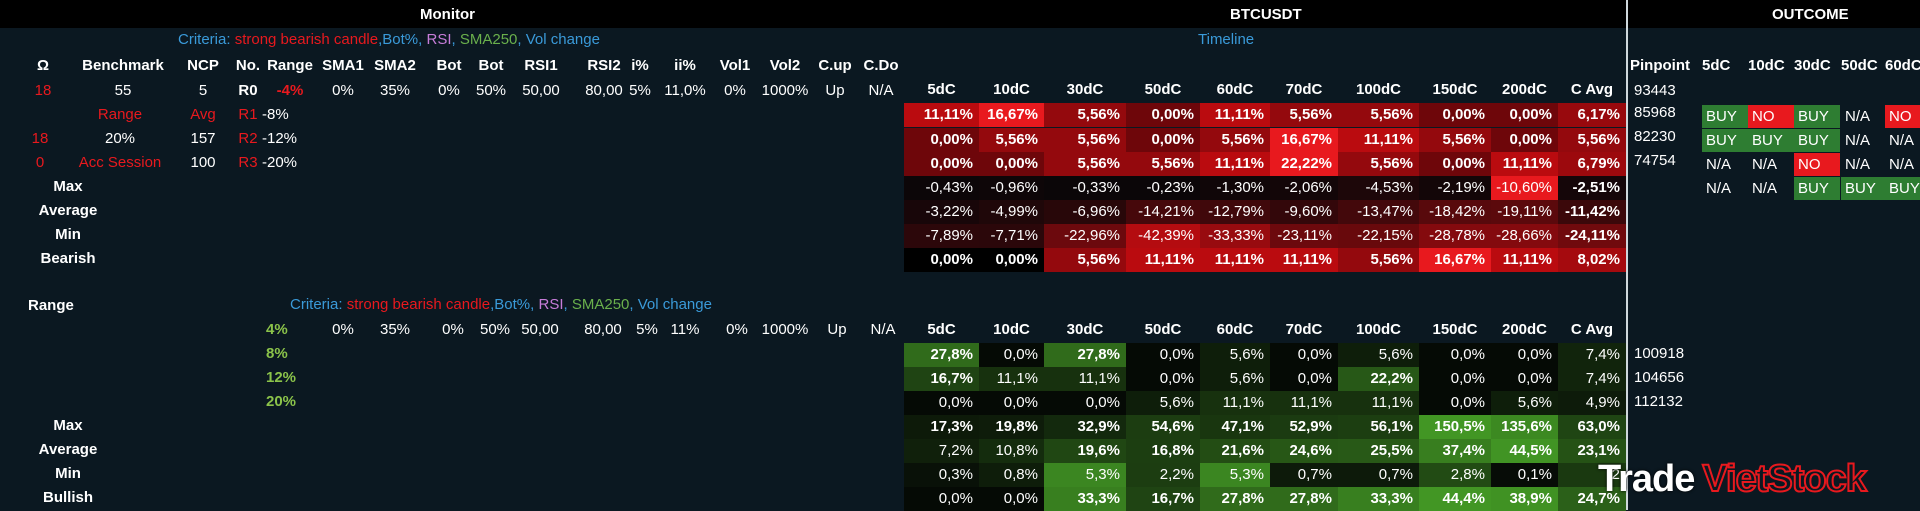  Describe the element at coordinates (737, 329) in the screenshot. I see `bottom-value-vol1: 0%` at that location.